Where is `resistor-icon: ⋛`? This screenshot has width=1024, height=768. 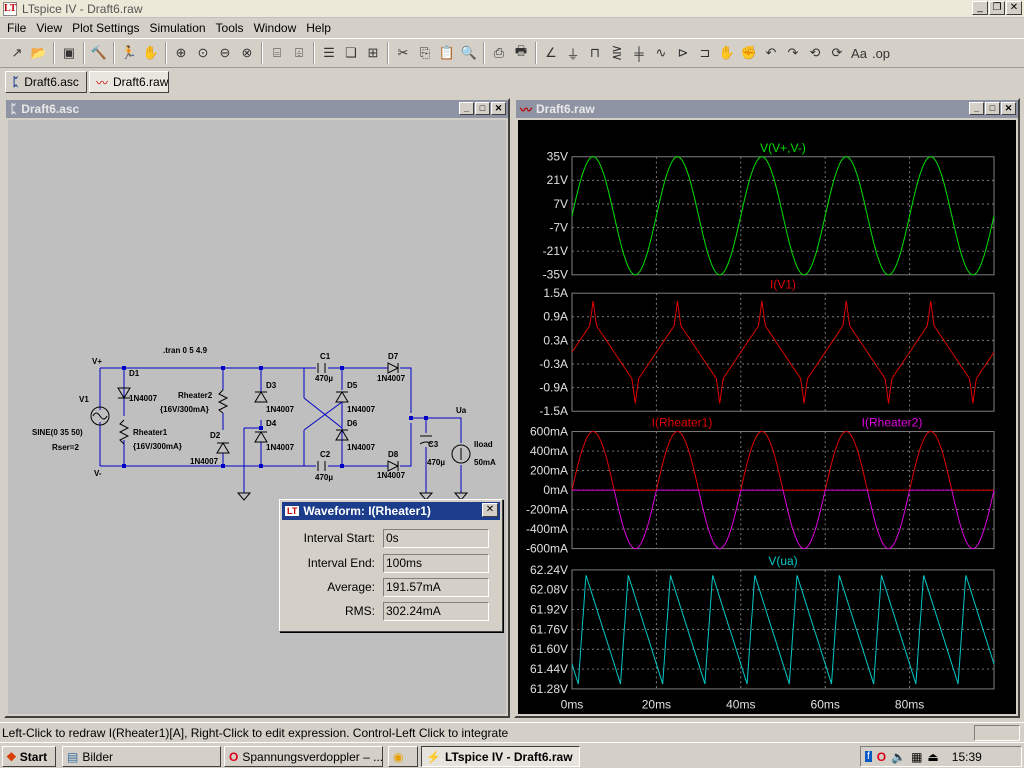
resistor-icon: ⋛ is located at coordinates (617, 53).